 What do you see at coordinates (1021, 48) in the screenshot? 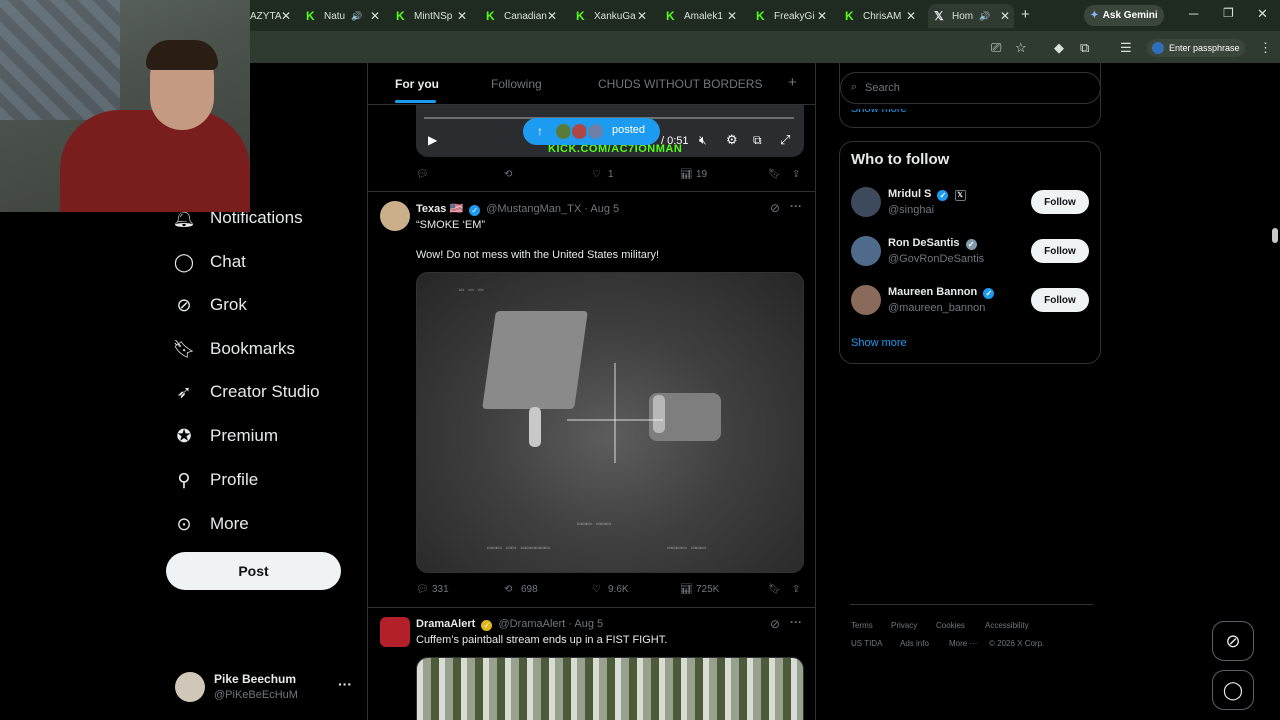
I see `star-icon: ☆` at bounding box center [1021, 48].